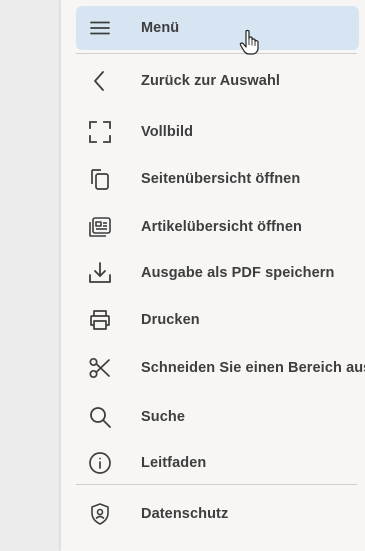 Image resolution: width=365 pixels, height=551 pixels. I want to click on save-pdf-item: Ausgabe als PDF speichern, so click(217, 273).